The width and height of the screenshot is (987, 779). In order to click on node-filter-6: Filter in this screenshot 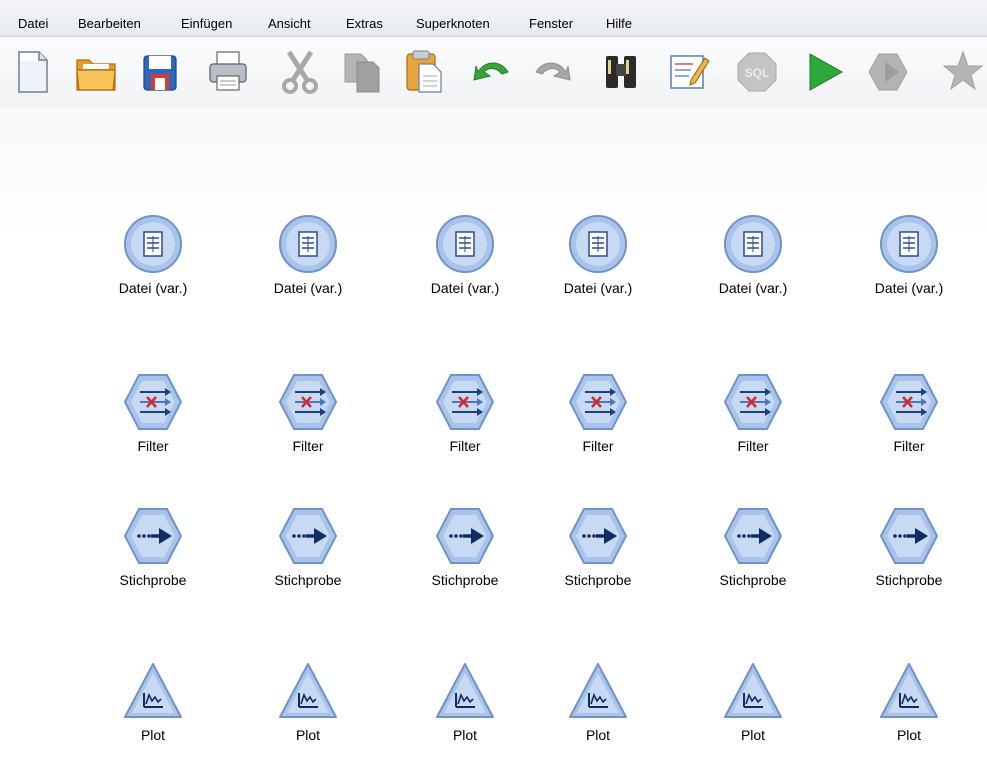, I will do `click(909, 413)`.